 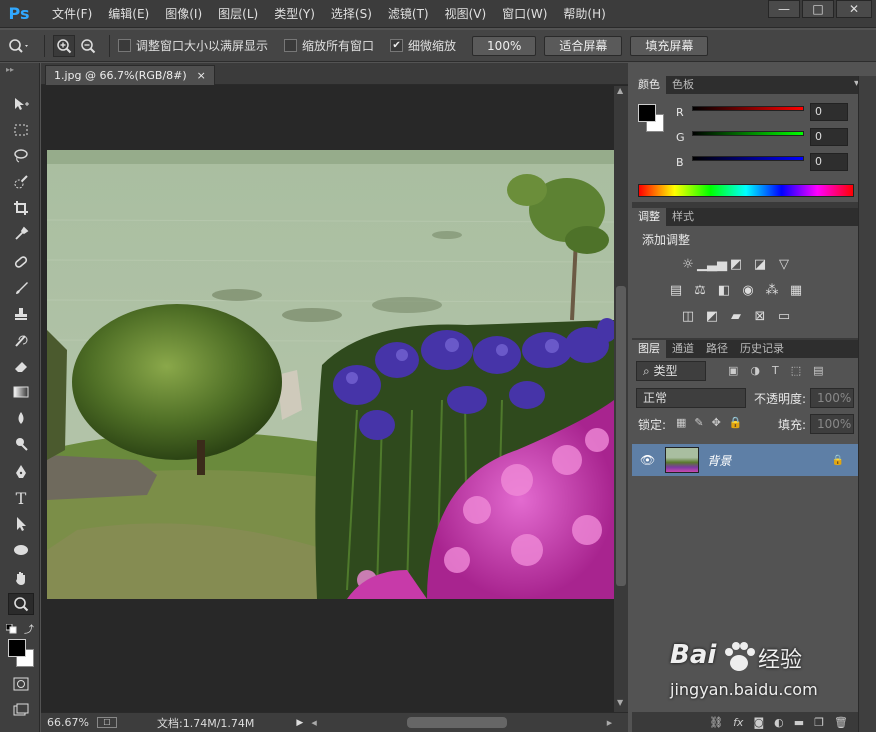 What do you see at coordinates (313, 723) in the screenshot?
I see `hscroll-left-icon: ◀` at bounding box center [313, 723].